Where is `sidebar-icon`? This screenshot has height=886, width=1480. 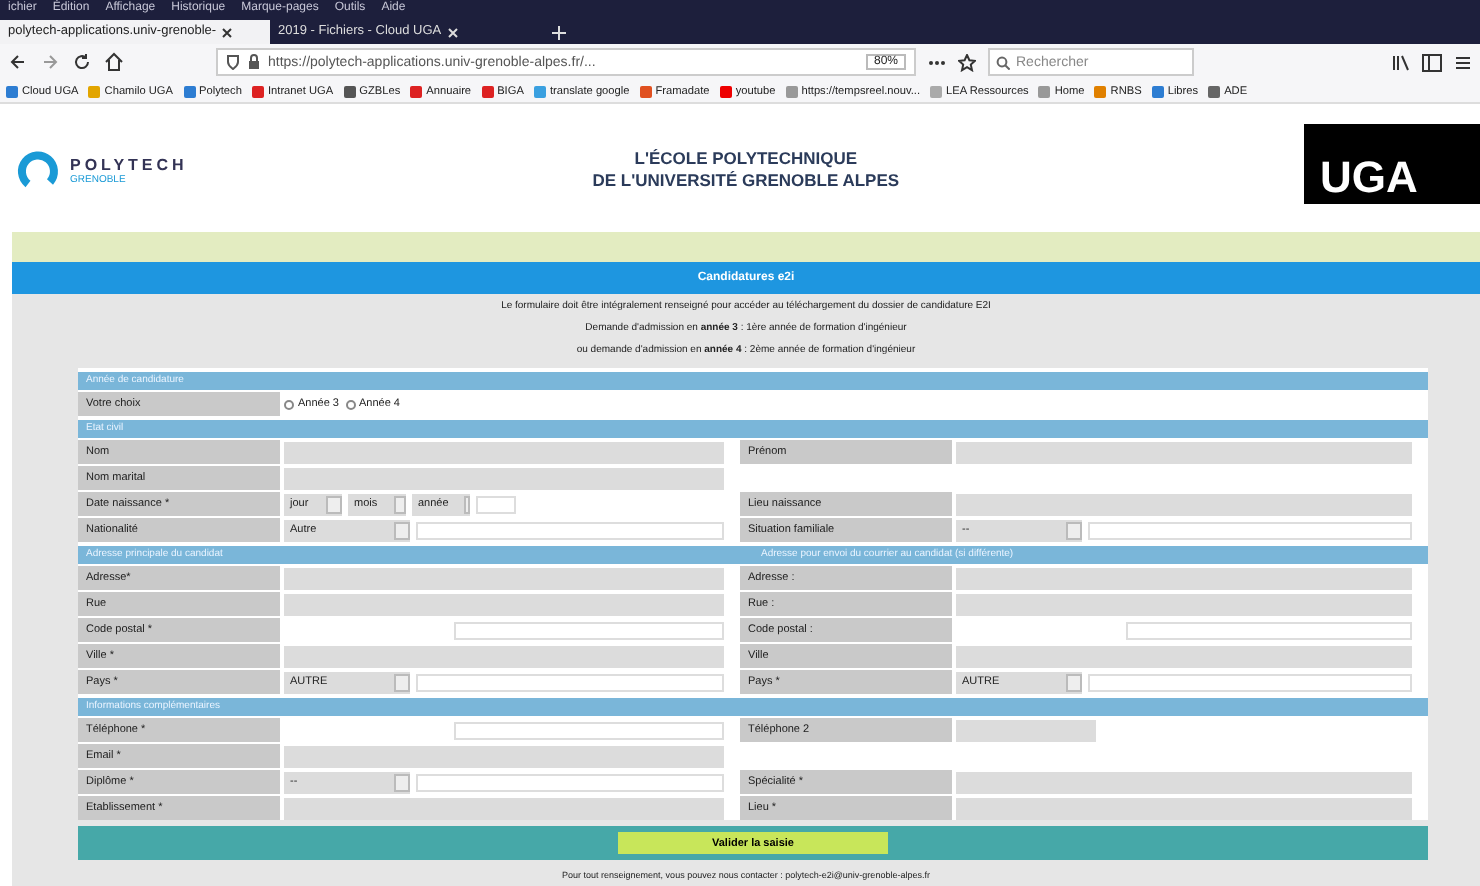 sidebar-icon is located at coordinates (1432, 62).